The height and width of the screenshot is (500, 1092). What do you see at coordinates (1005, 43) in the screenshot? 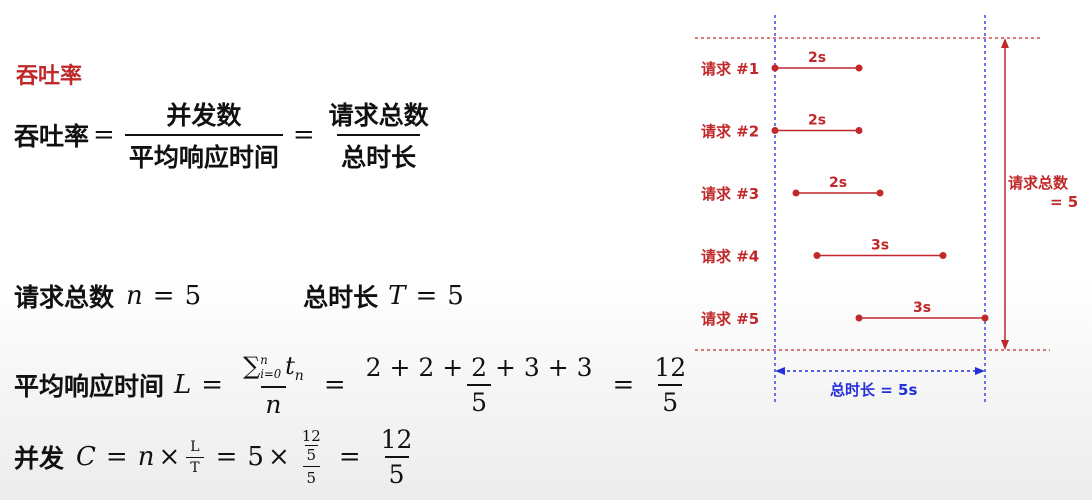
I see `arrow-up-head` at bounding box center [1005, 43].